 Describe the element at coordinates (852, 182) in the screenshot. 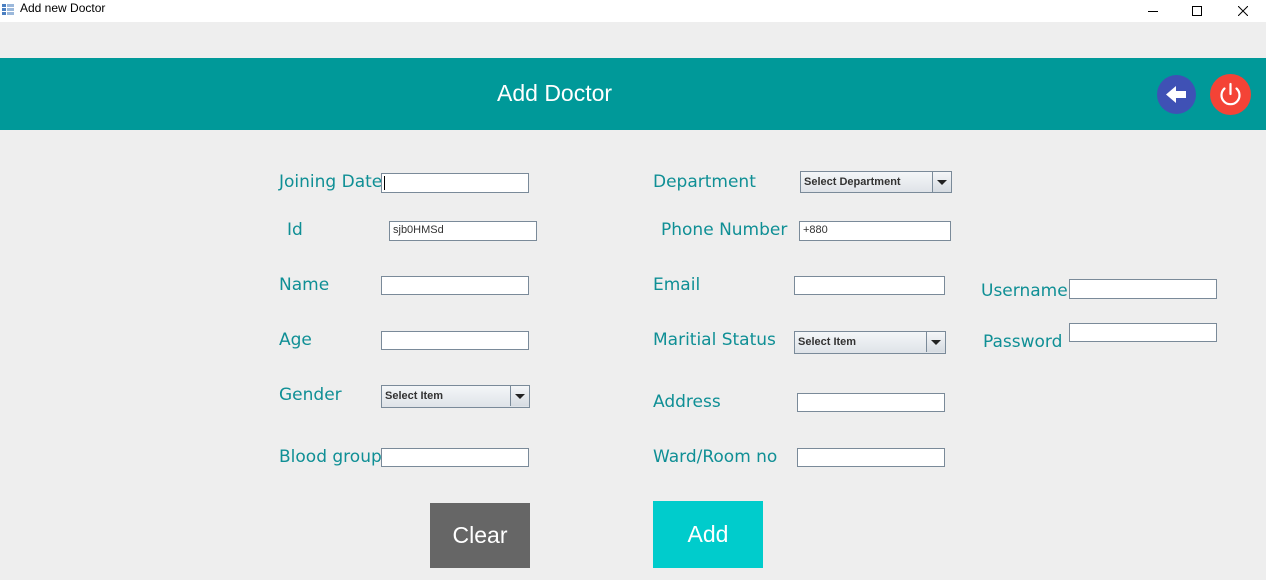

I see `department-selected-value: Select Department` at that location.